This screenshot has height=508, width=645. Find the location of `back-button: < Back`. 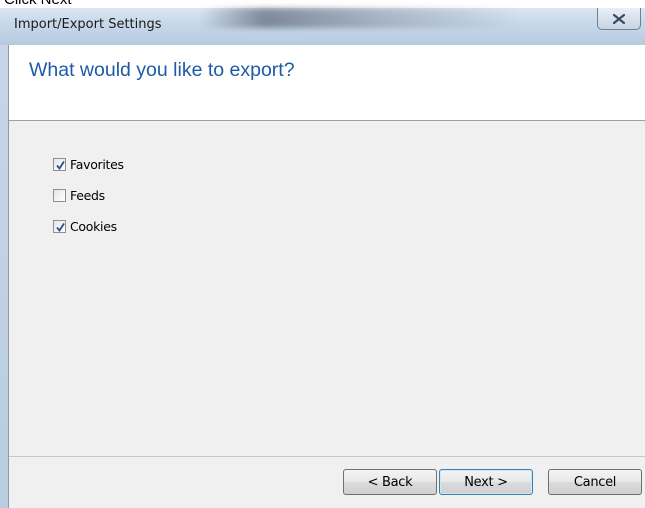

back-button: < Back is located at coordinates (390, 482).